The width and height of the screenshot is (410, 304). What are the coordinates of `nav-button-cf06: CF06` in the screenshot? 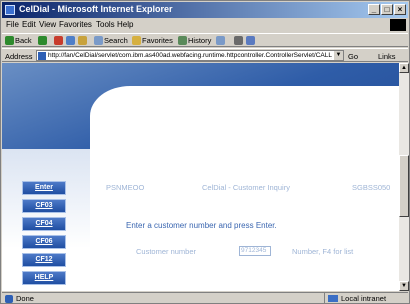 It's located at (44, 242).